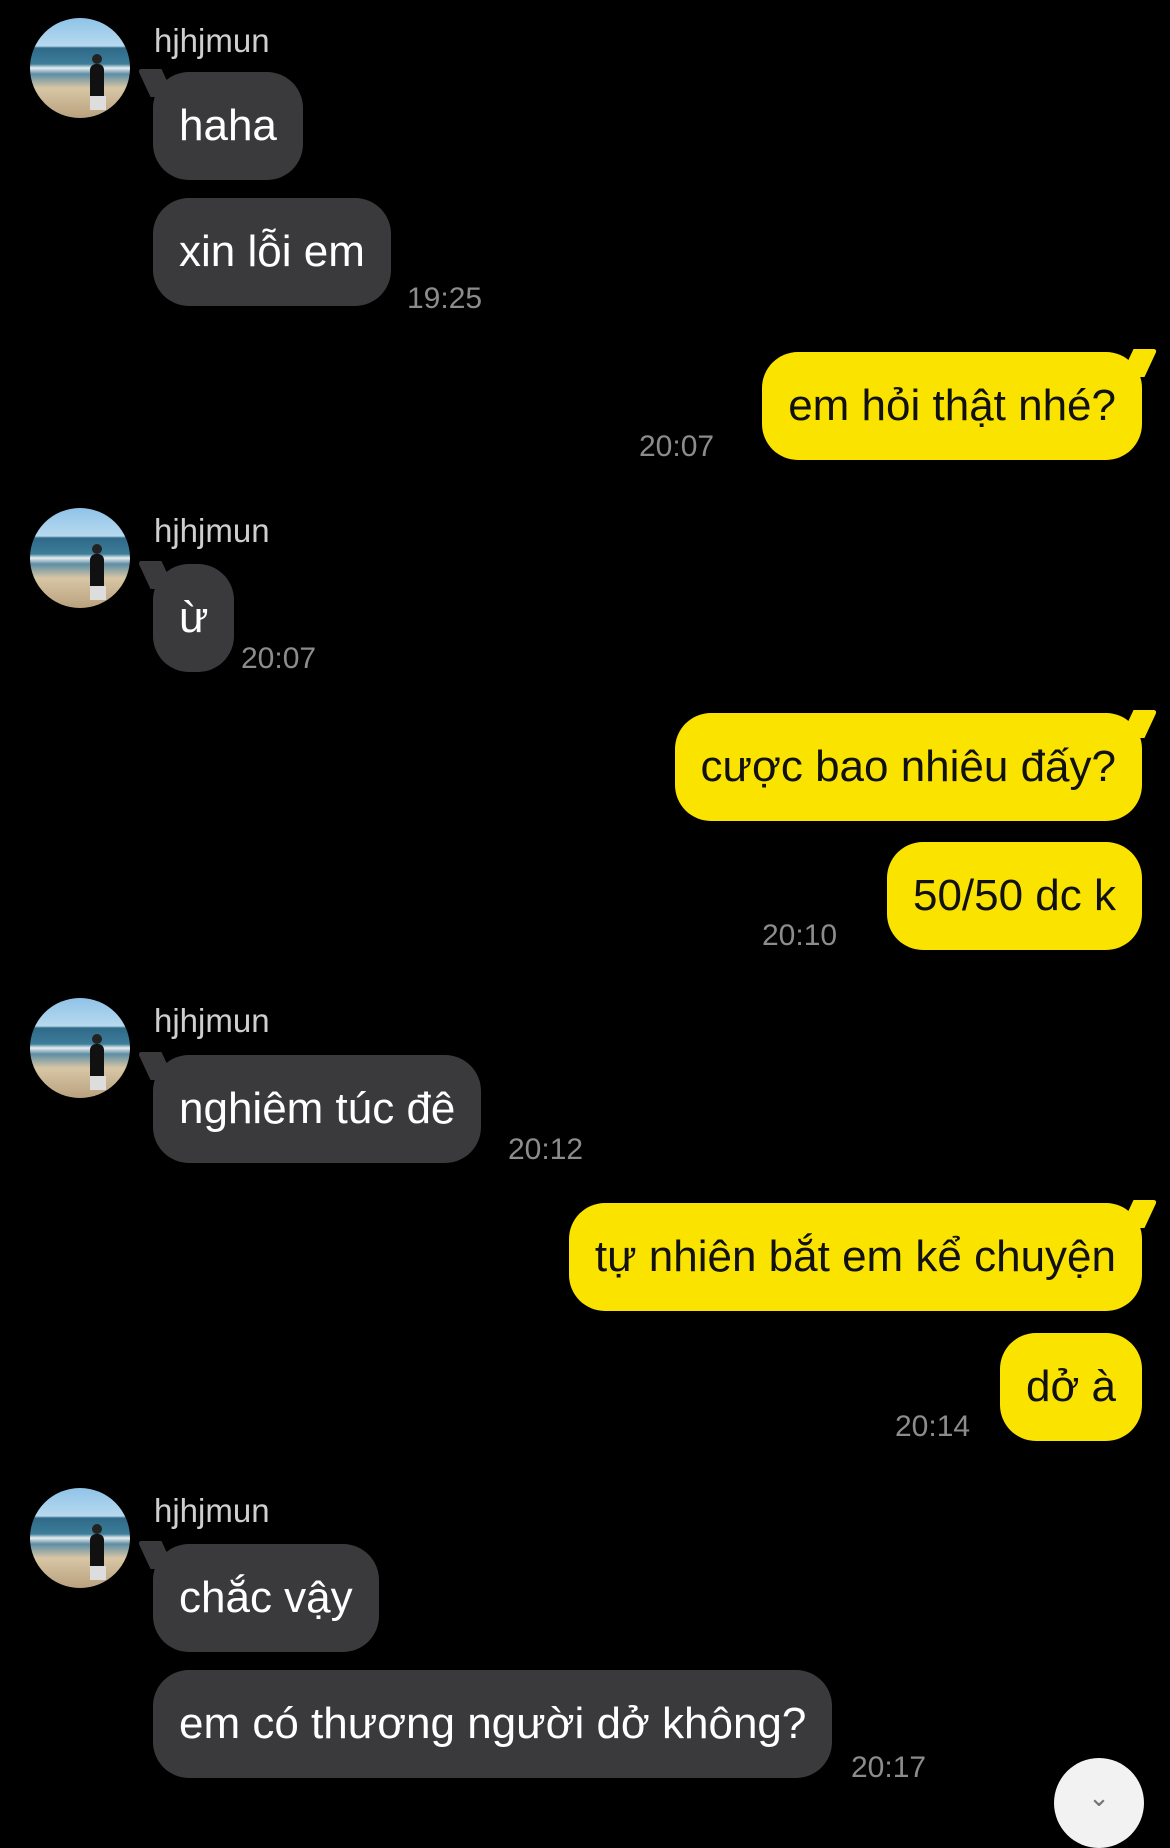  Describe the element at coordinates (889, 1767) in the screenshot. I see `message-time: 20:17` at that location.